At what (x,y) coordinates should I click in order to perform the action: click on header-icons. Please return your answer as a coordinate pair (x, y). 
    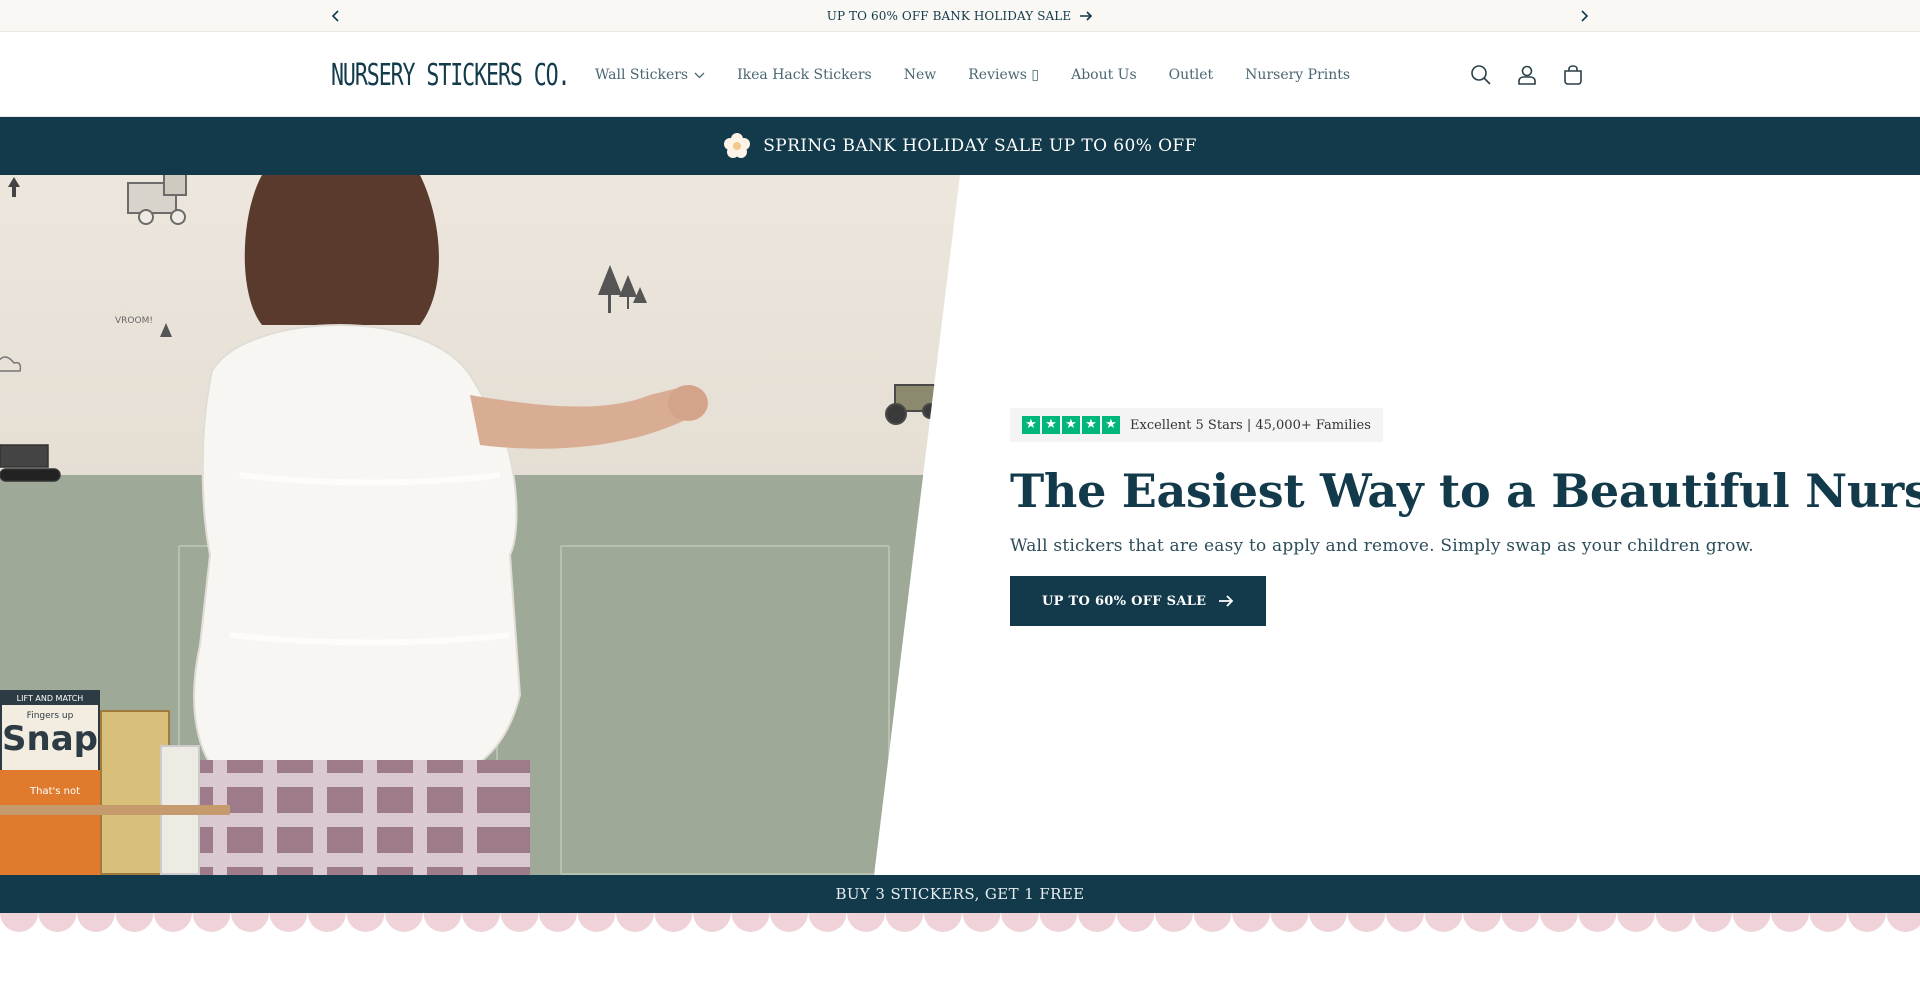
    Looking at the image, I should click on (1527, 75).